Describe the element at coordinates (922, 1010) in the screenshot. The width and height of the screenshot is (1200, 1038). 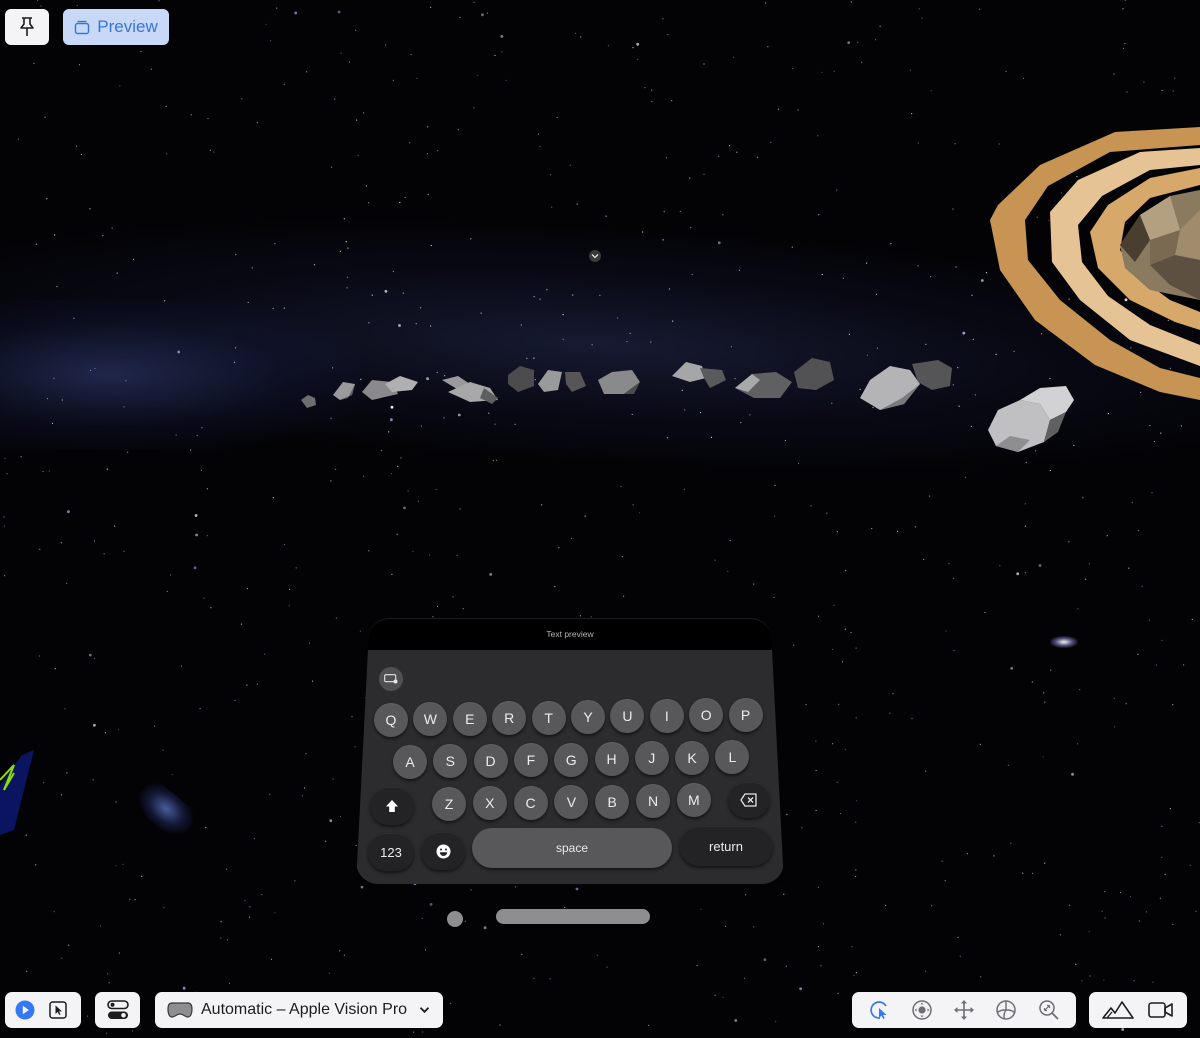
I see `look-around-icon` at that location.